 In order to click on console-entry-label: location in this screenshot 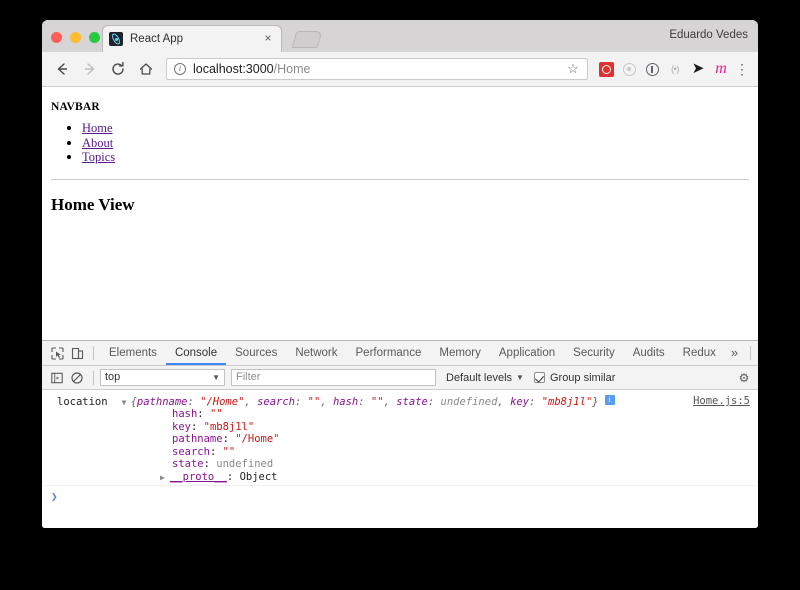, I will do `click(82, 402)`.